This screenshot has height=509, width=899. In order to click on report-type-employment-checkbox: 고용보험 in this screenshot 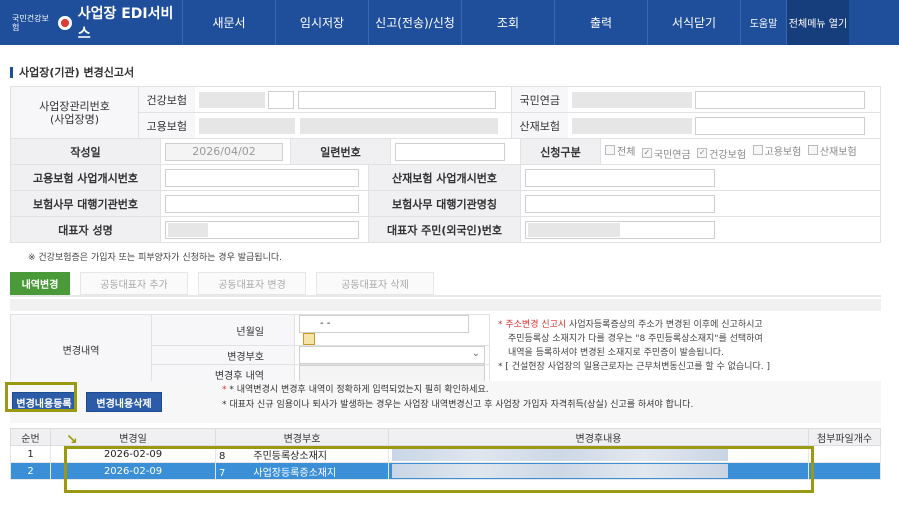, I will do `click(776, 150)`.